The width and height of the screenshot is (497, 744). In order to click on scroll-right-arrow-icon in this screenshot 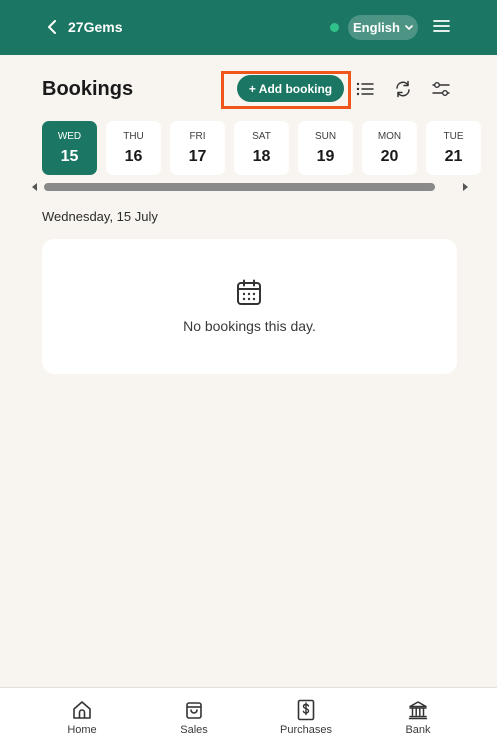, I will do `click(465, 187)`.